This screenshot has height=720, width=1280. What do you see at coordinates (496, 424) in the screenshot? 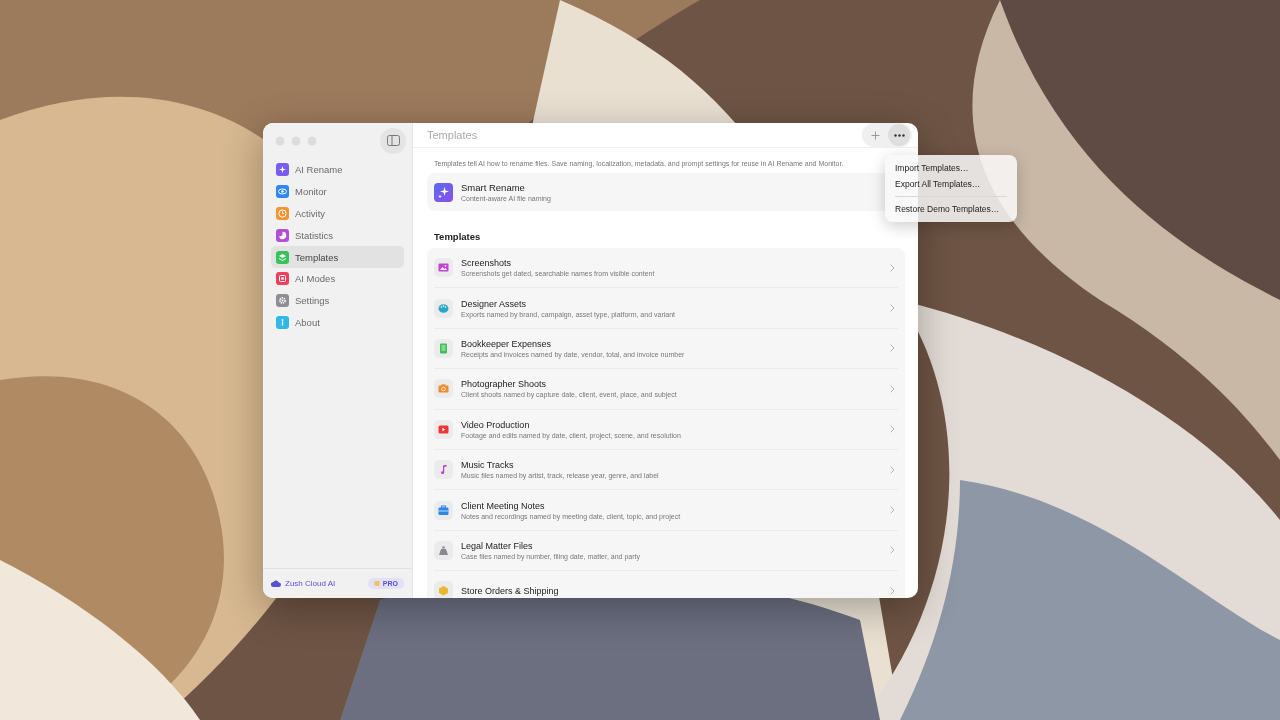
I see `template-title: Video Production` at bounding box center [496, 424].